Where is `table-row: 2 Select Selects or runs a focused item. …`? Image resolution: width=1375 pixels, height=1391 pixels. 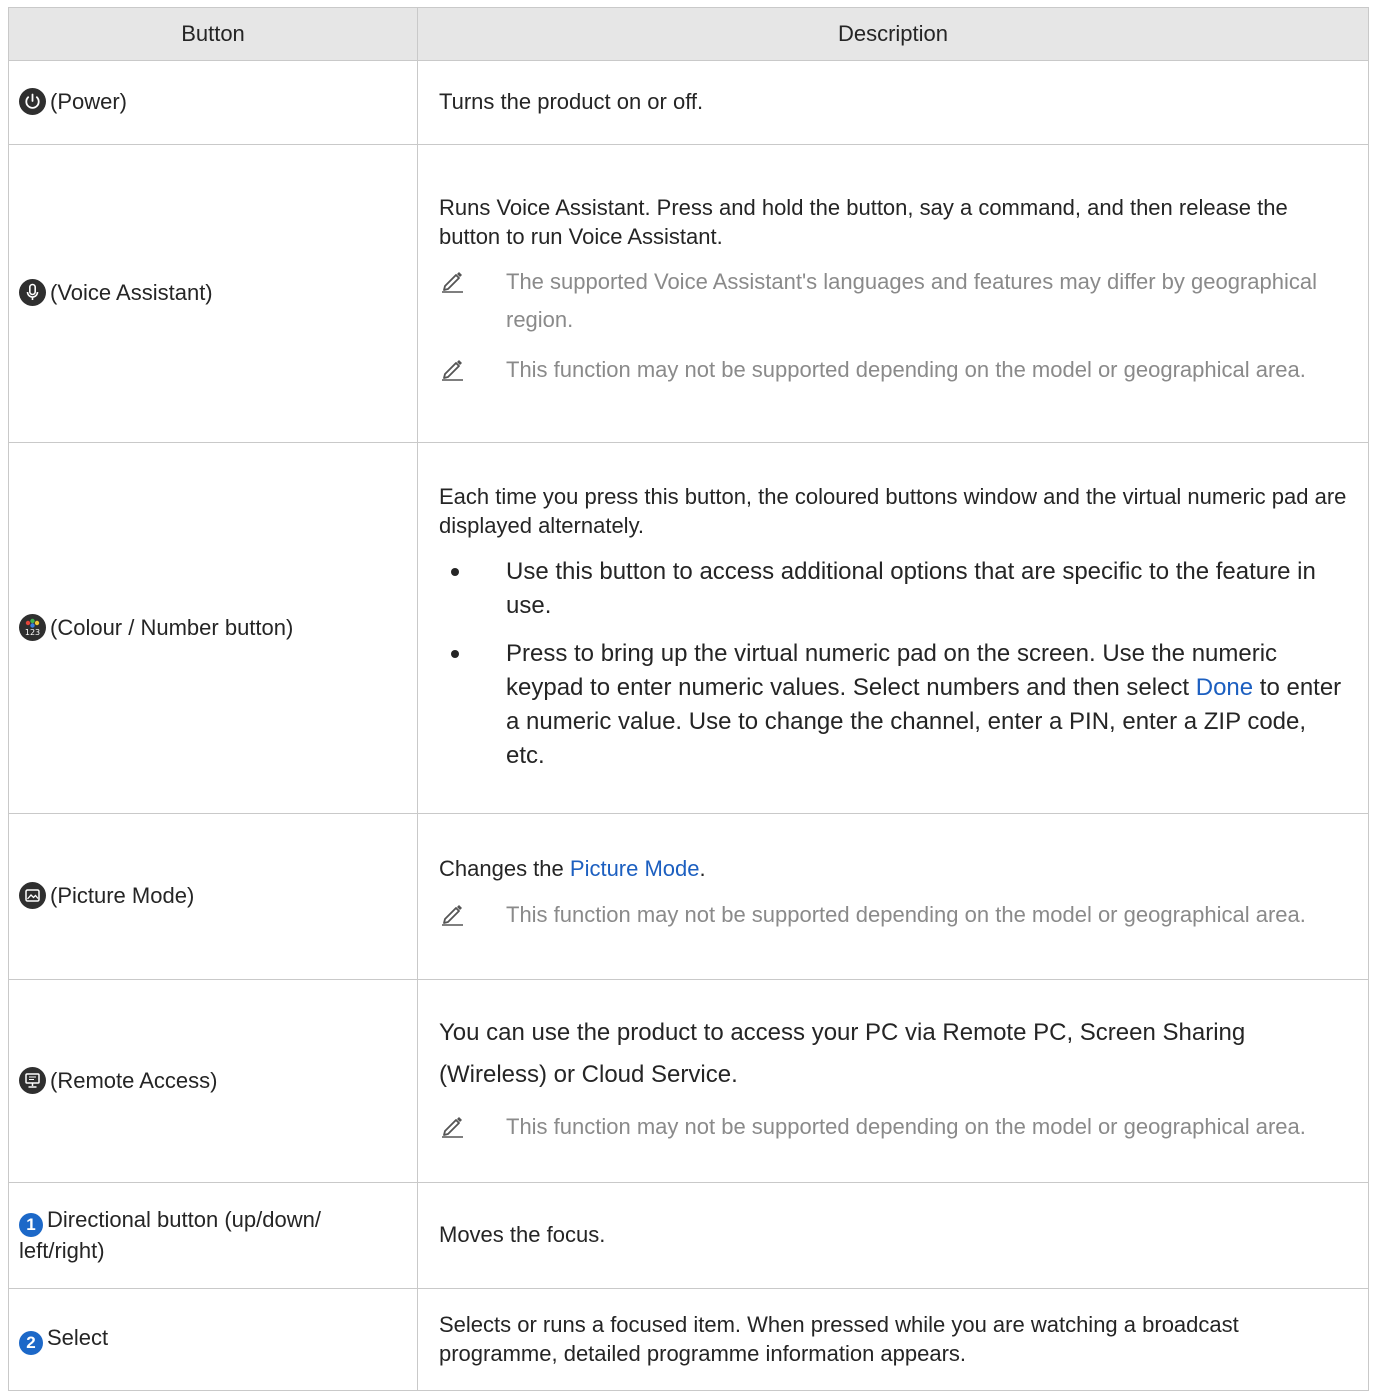 table-row: 2 Select Selects or runs a focused item. … is located at coordinates (688, 1339).